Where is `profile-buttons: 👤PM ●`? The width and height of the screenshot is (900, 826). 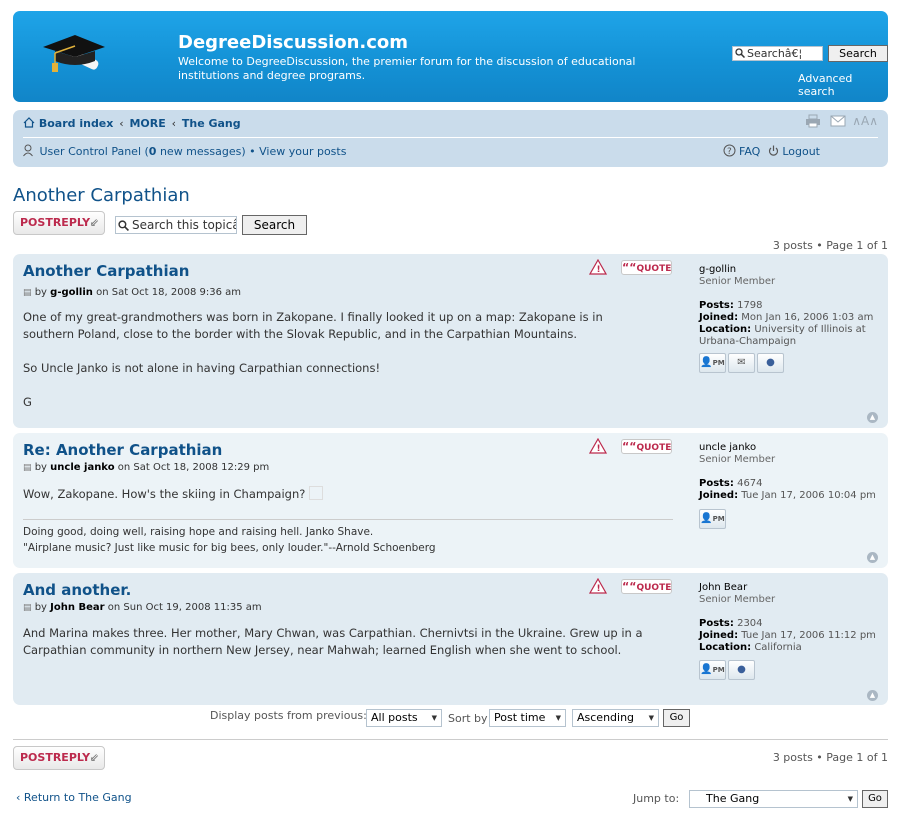 profile-buttons: 👤PM ● is located at coordinates (728, 670).